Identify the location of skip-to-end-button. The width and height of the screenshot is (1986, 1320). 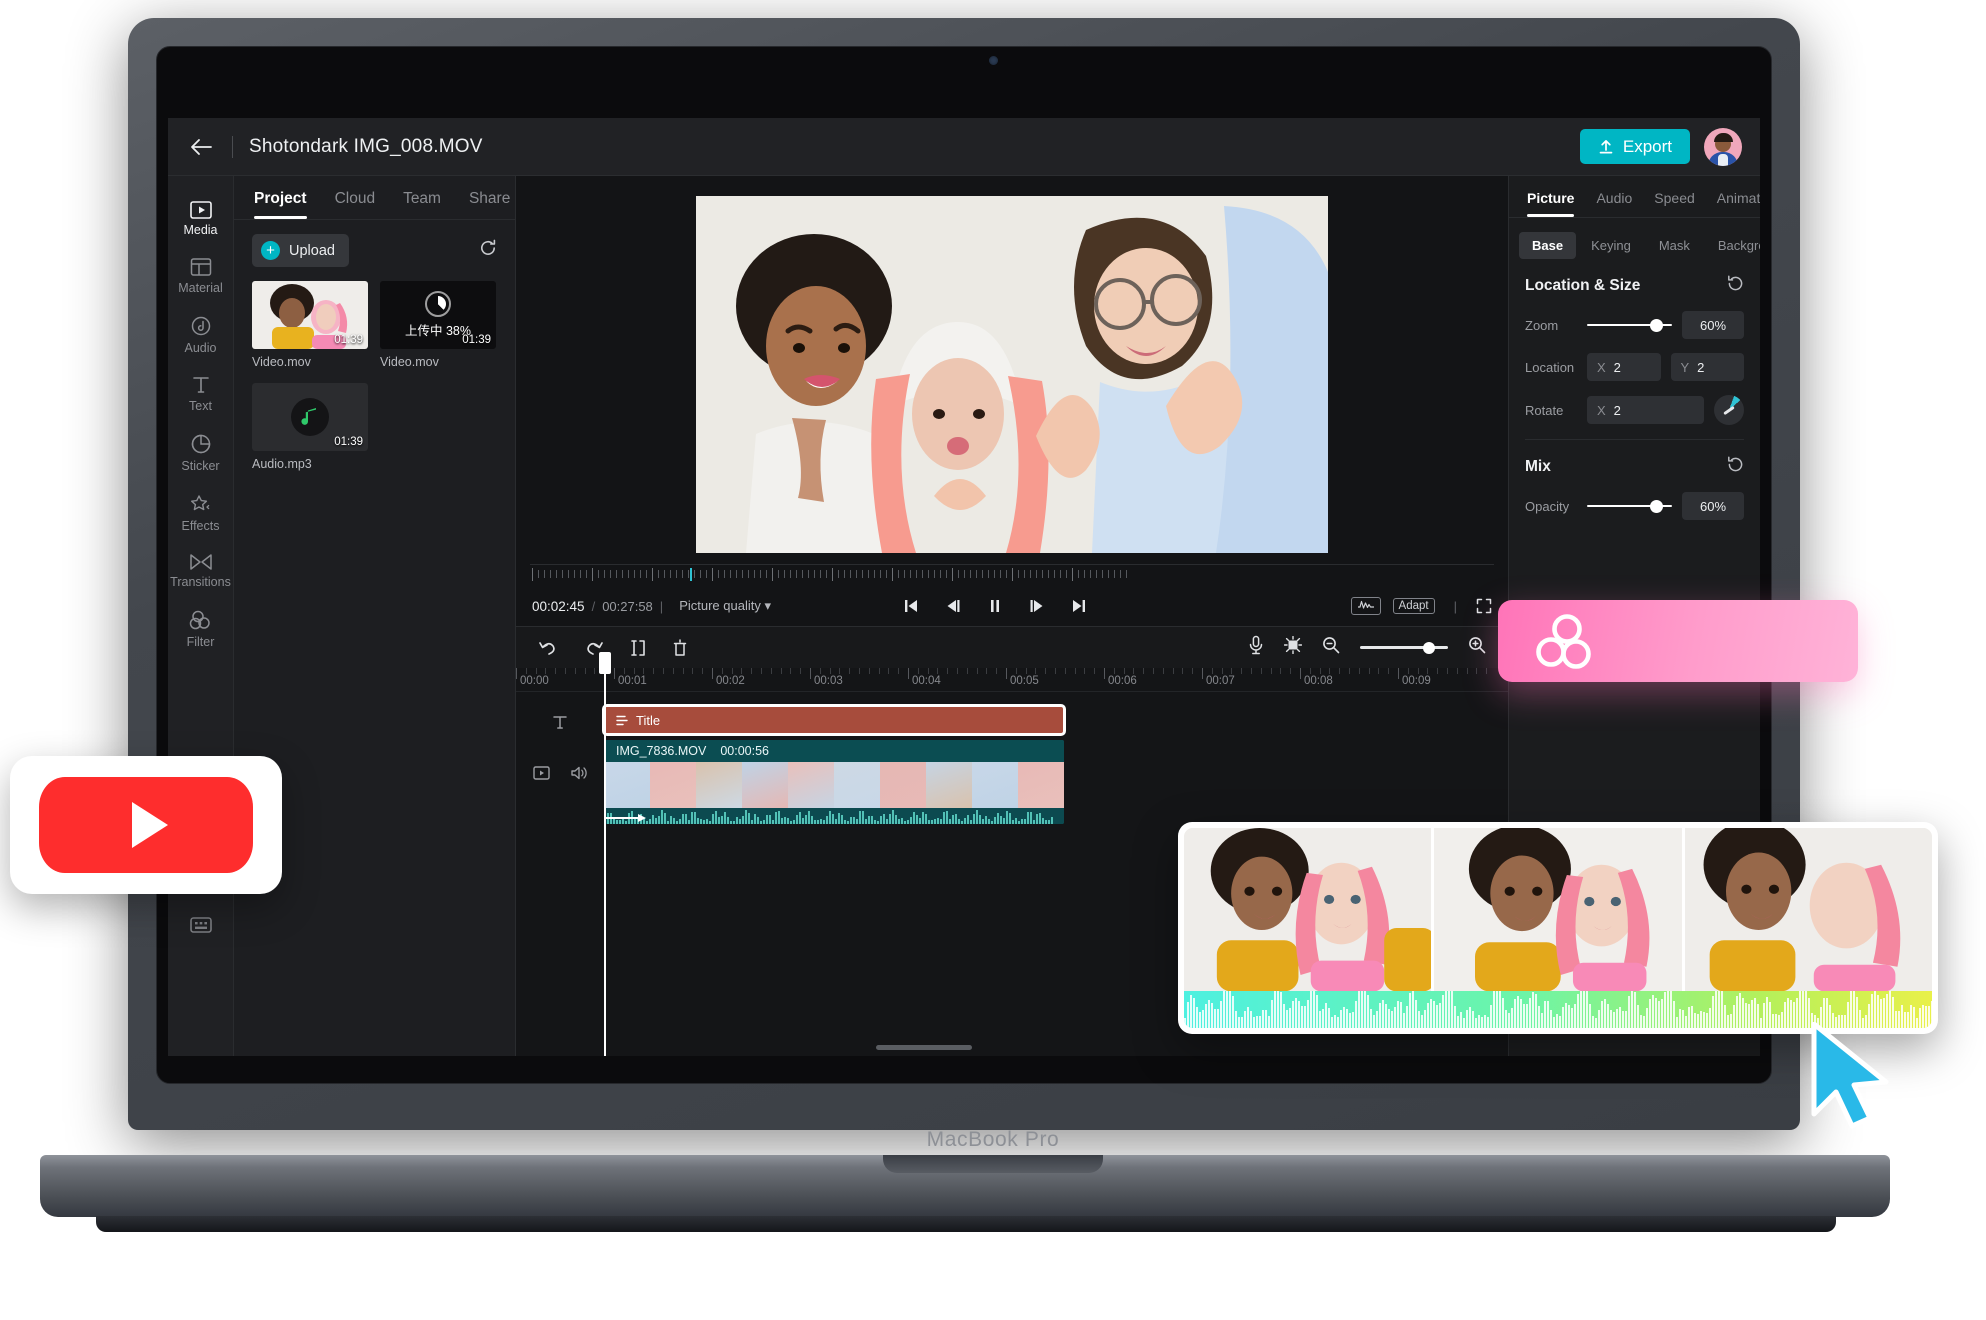
(1079, 606).